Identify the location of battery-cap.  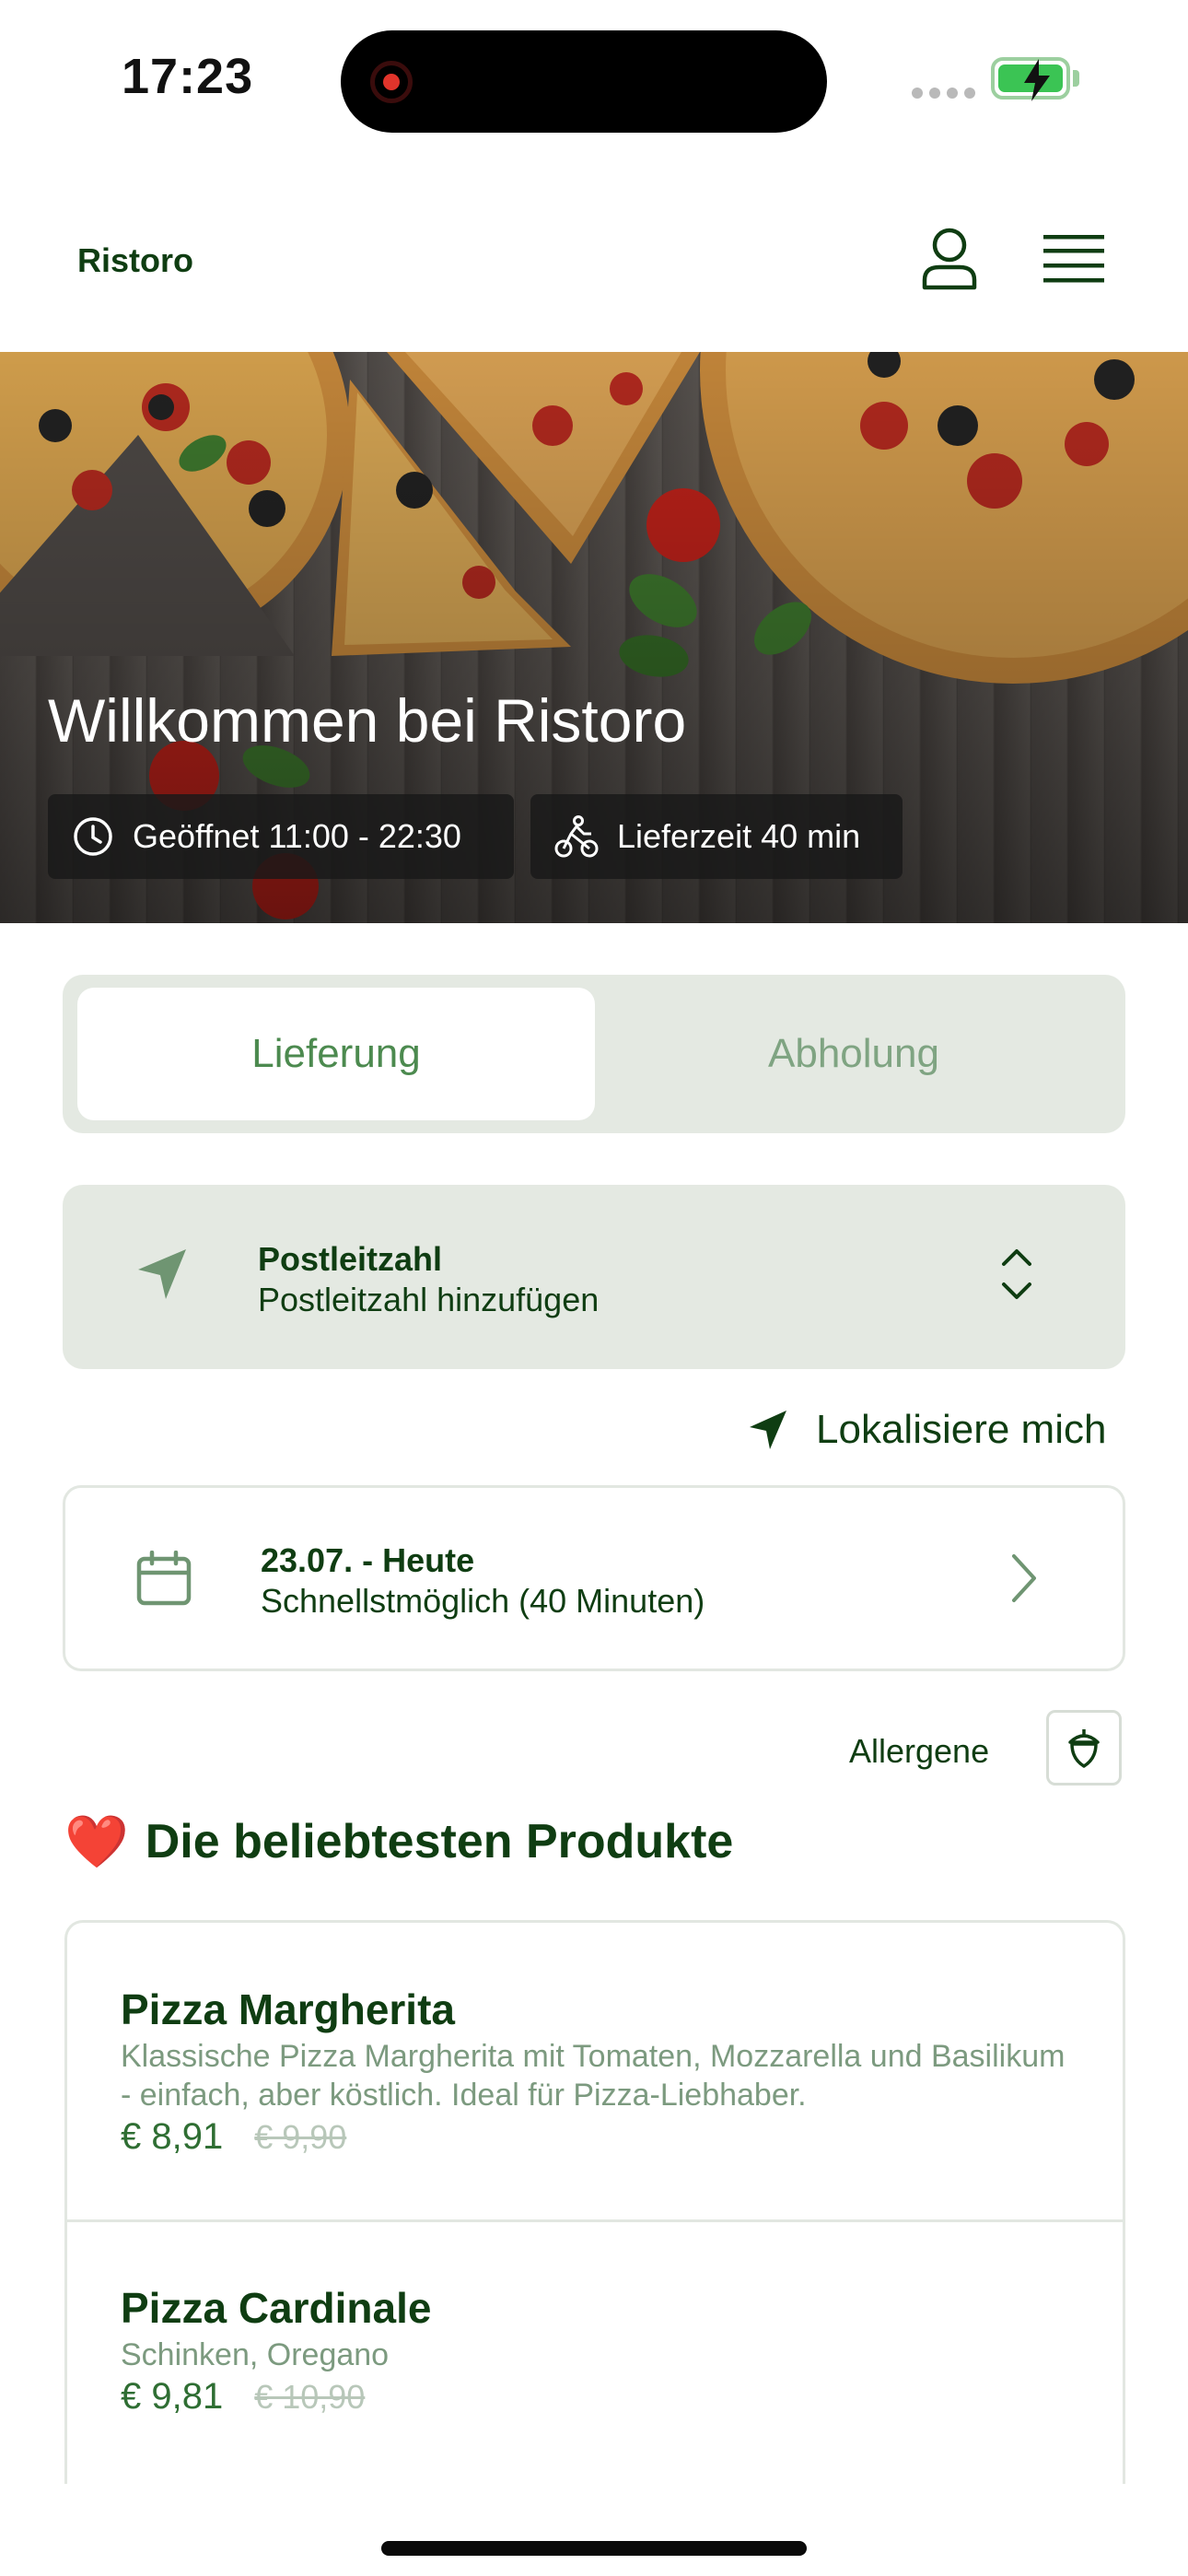
(1076, 78).